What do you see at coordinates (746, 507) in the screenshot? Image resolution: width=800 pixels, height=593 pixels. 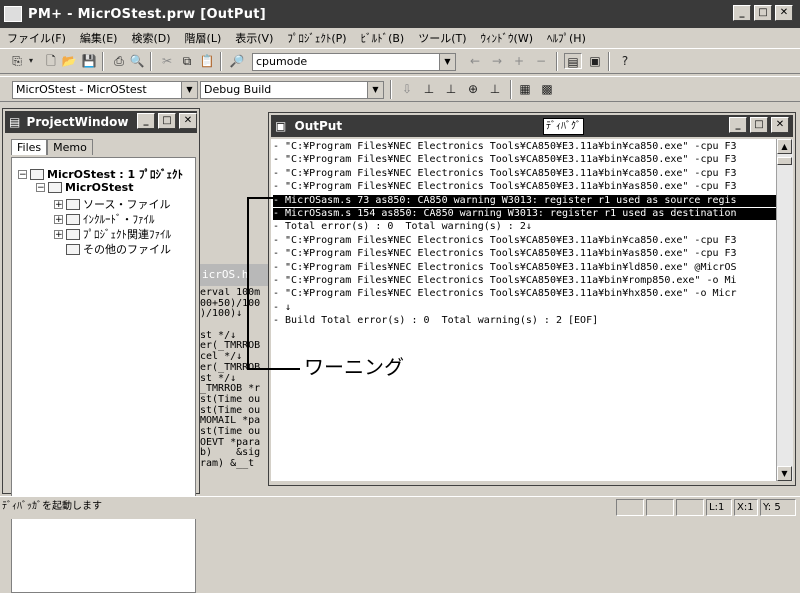 I see `status-col: X:1` at bounding box center [746, 507].